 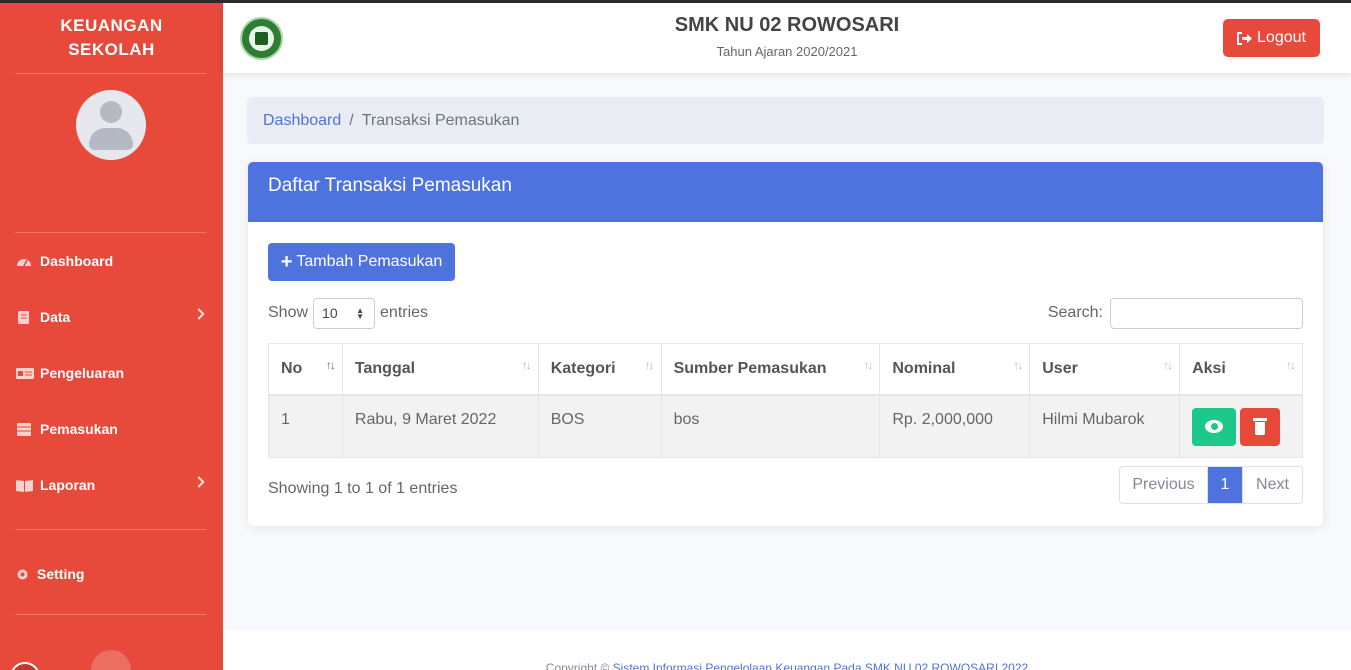 I want to click on card-title: Daftar Transaksi Pemasukan, so click(x=785, y=192).